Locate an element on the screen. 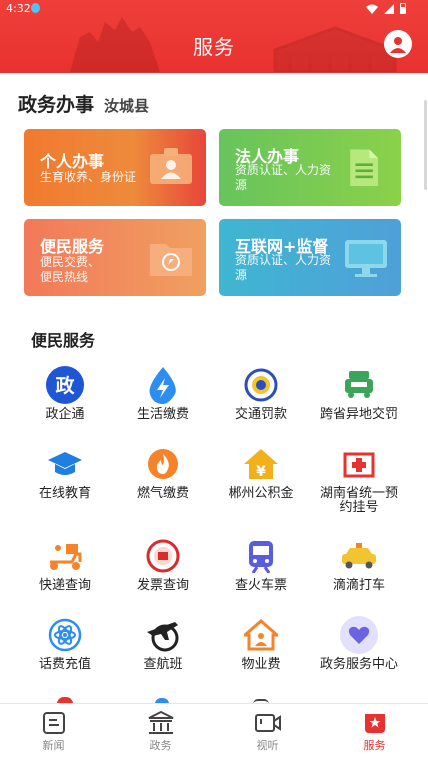 The width and height of the screenshot is (428, 761). service-label: 燃气缴费 is located at coordinates (162, 493).